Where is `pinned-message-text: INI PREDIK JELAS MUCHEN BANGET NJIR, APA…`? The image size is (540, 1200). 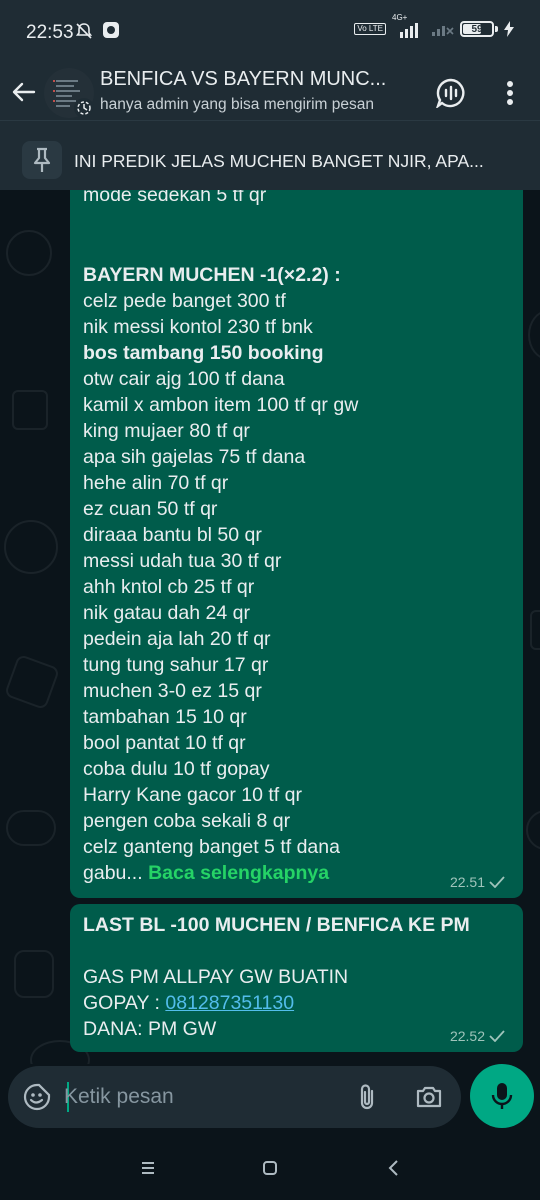 pinned-message-text: INI PREDIK JELAS MUCHEN BANGET NJIR, APA… is located at coordinates (279, 161).